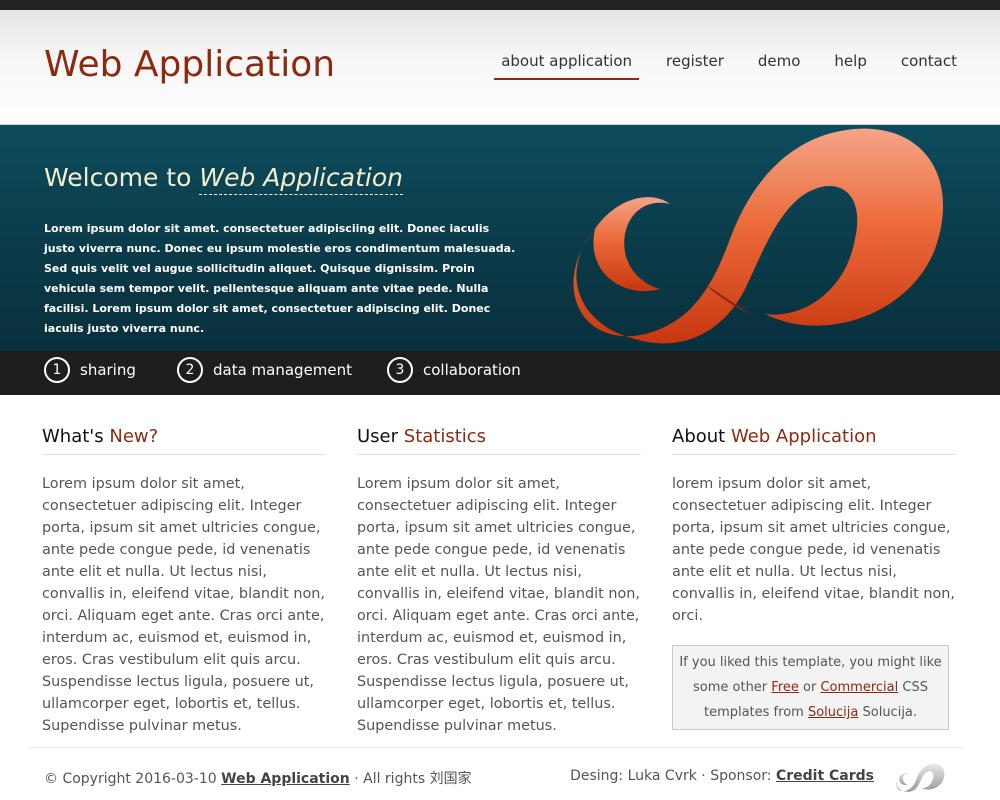 The image size is (1000, 800). What do you see at coordinates (184, 439) in the screenshot?
I see `column-title: What's New?` at bounding box center [184, 439].